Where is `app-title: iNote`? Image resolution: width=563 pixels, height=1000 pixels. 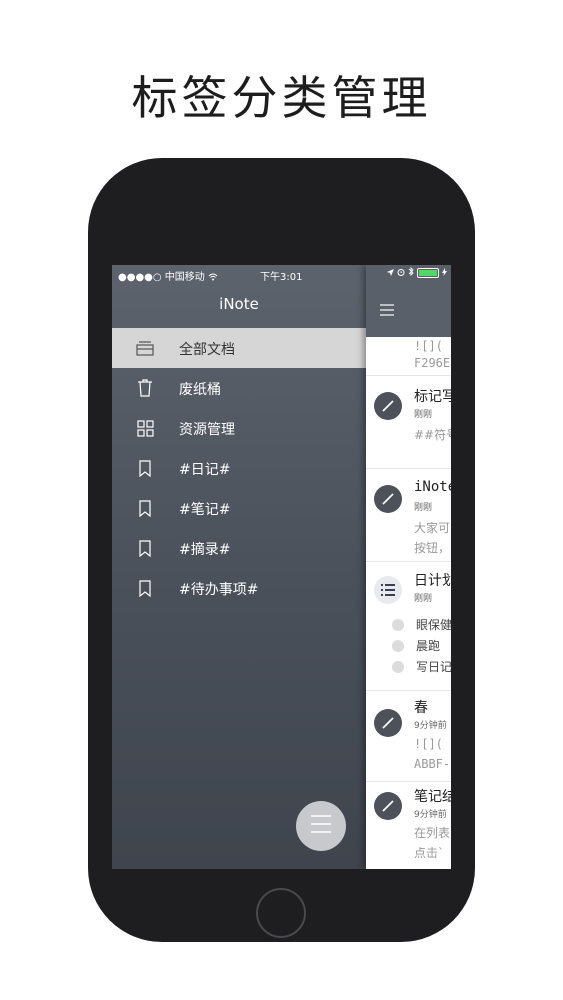
app-title: iNote is located at coordinates (239, 304).